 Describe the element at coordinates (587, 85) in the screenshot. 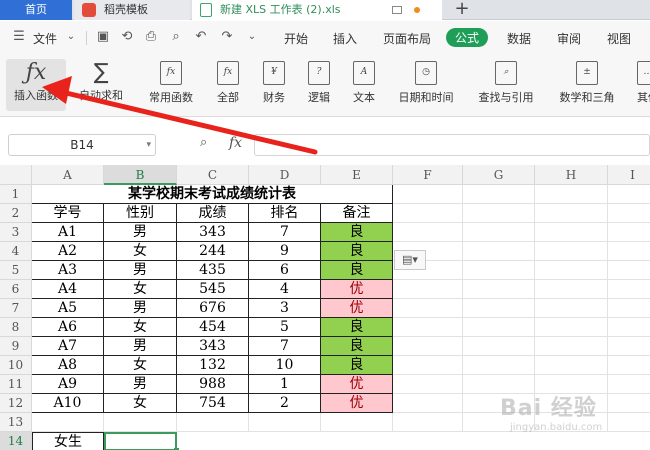

I see `math-trig-button: ± 数学和三角` at that location.